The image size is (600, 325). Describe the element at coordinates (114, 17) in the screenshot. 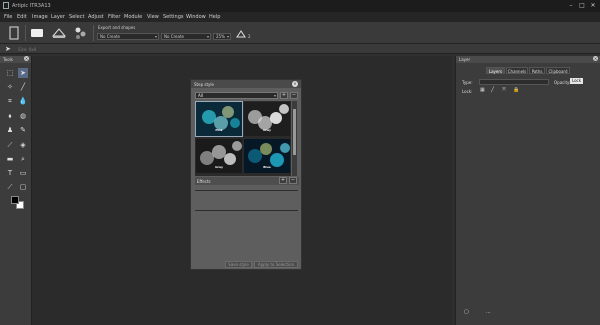

I see `menu-filter: Filter` at that location.